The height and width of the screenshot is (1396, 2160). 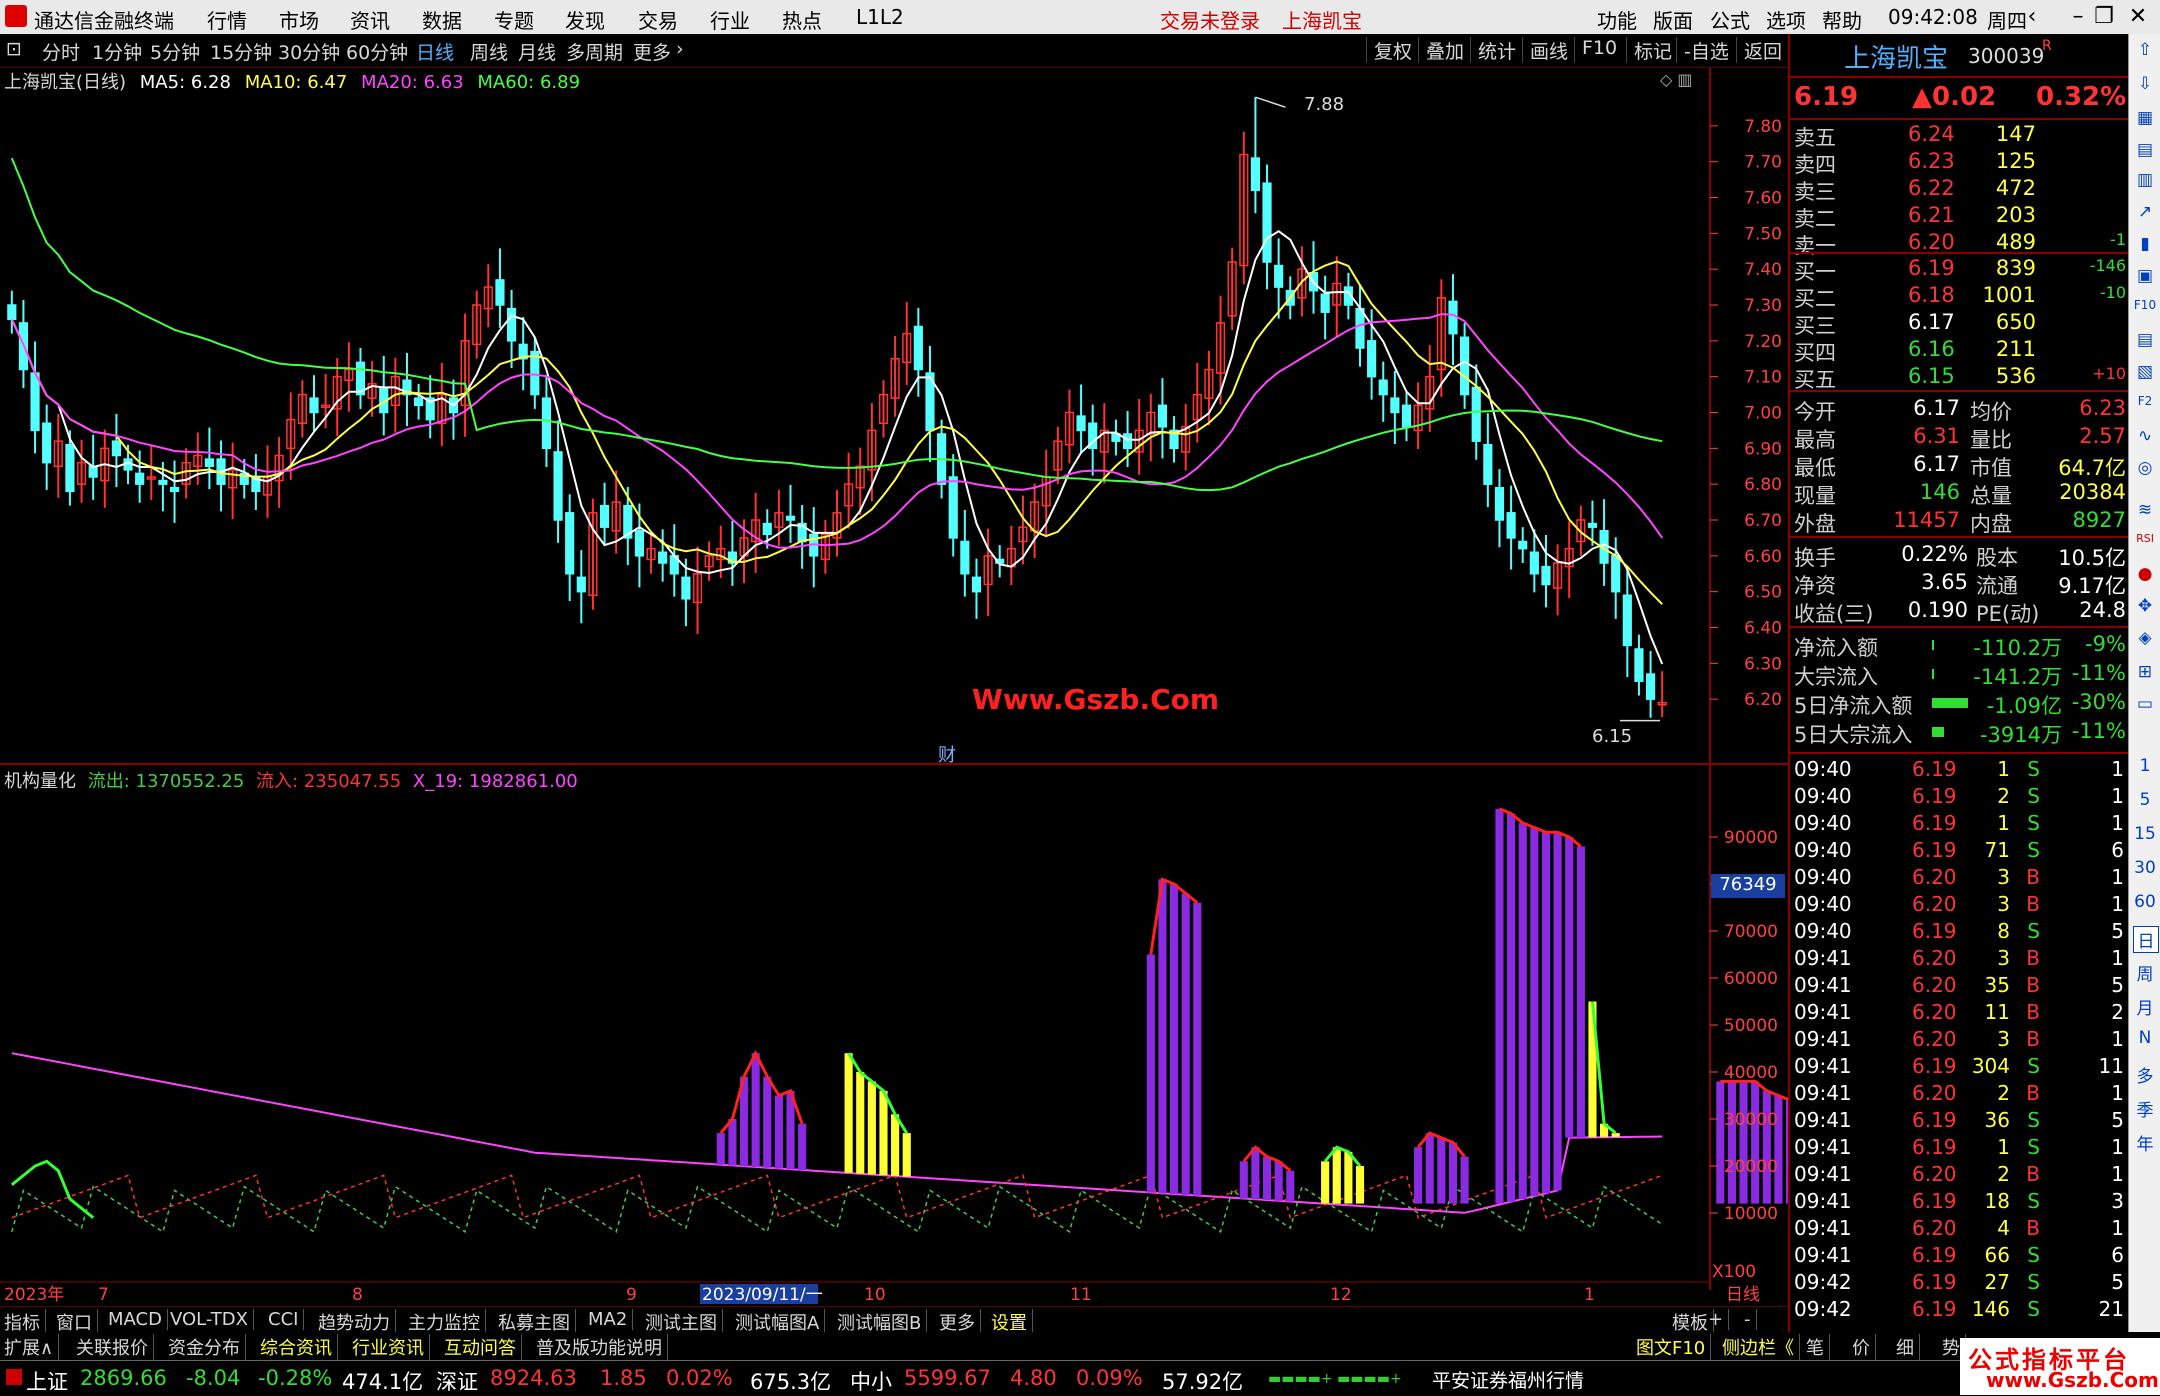 I want to click on indicator-tab: MA2, so click(x=611, y=1319).